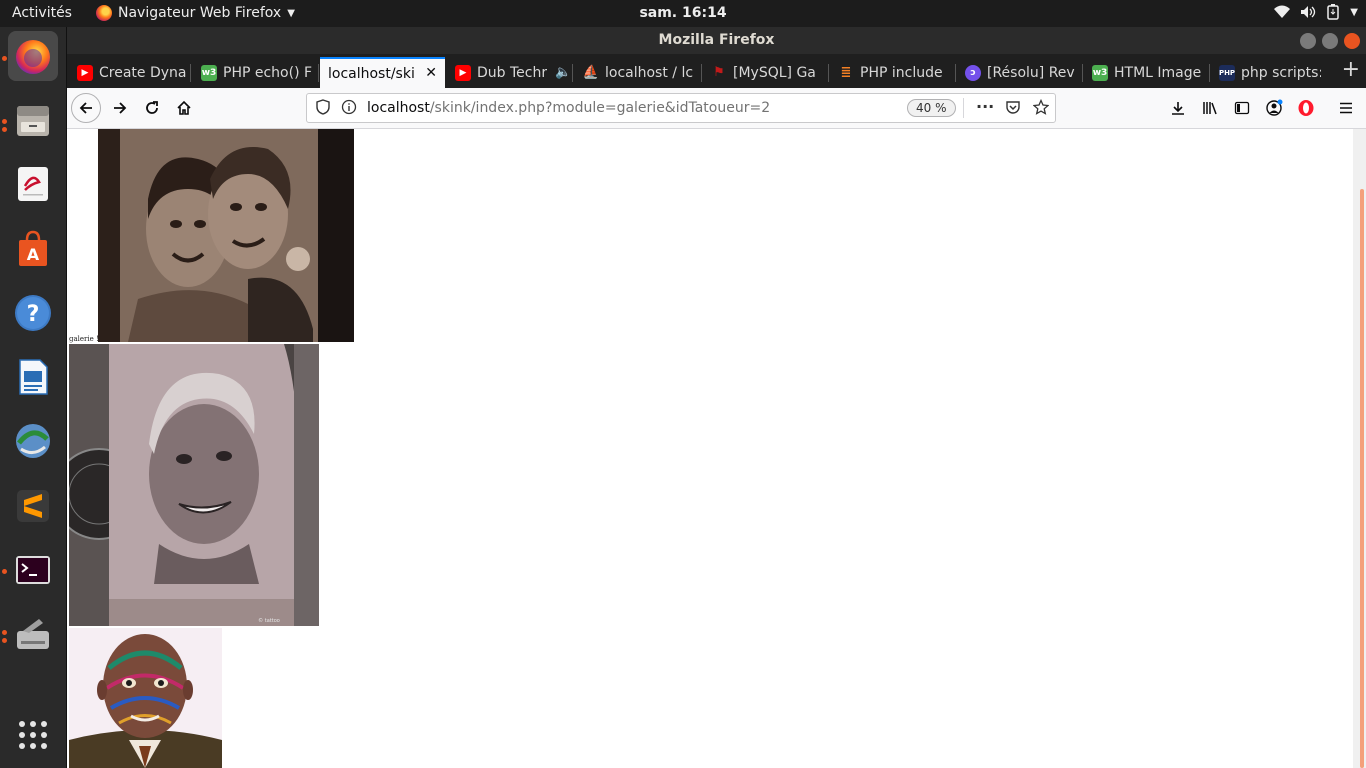 Image resolution: width=1366 pixels, height=768 pixels. Describe the element at coordinates (1316, 12) in the screenshot. I see `system-tray: ▼` at that location.